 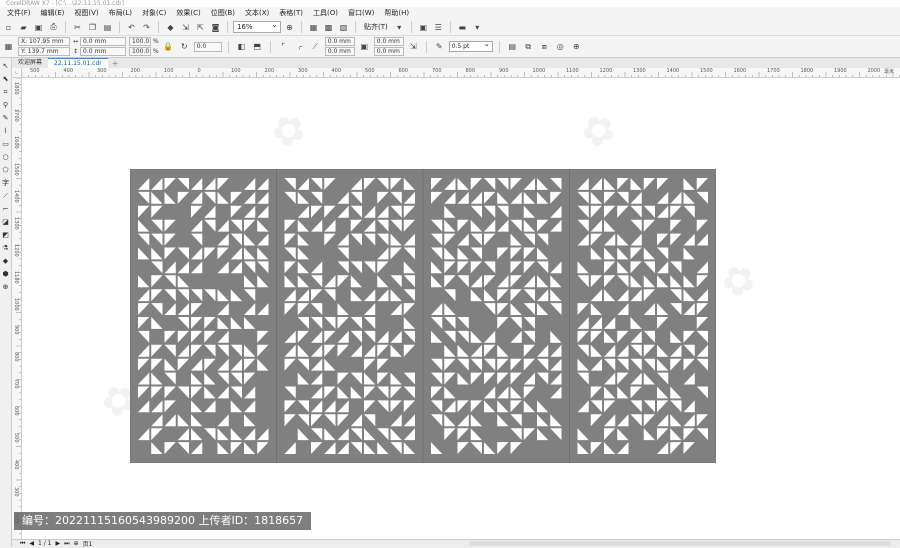 I want to click on search-content-icon: ◆, so click(x=170, y=27).